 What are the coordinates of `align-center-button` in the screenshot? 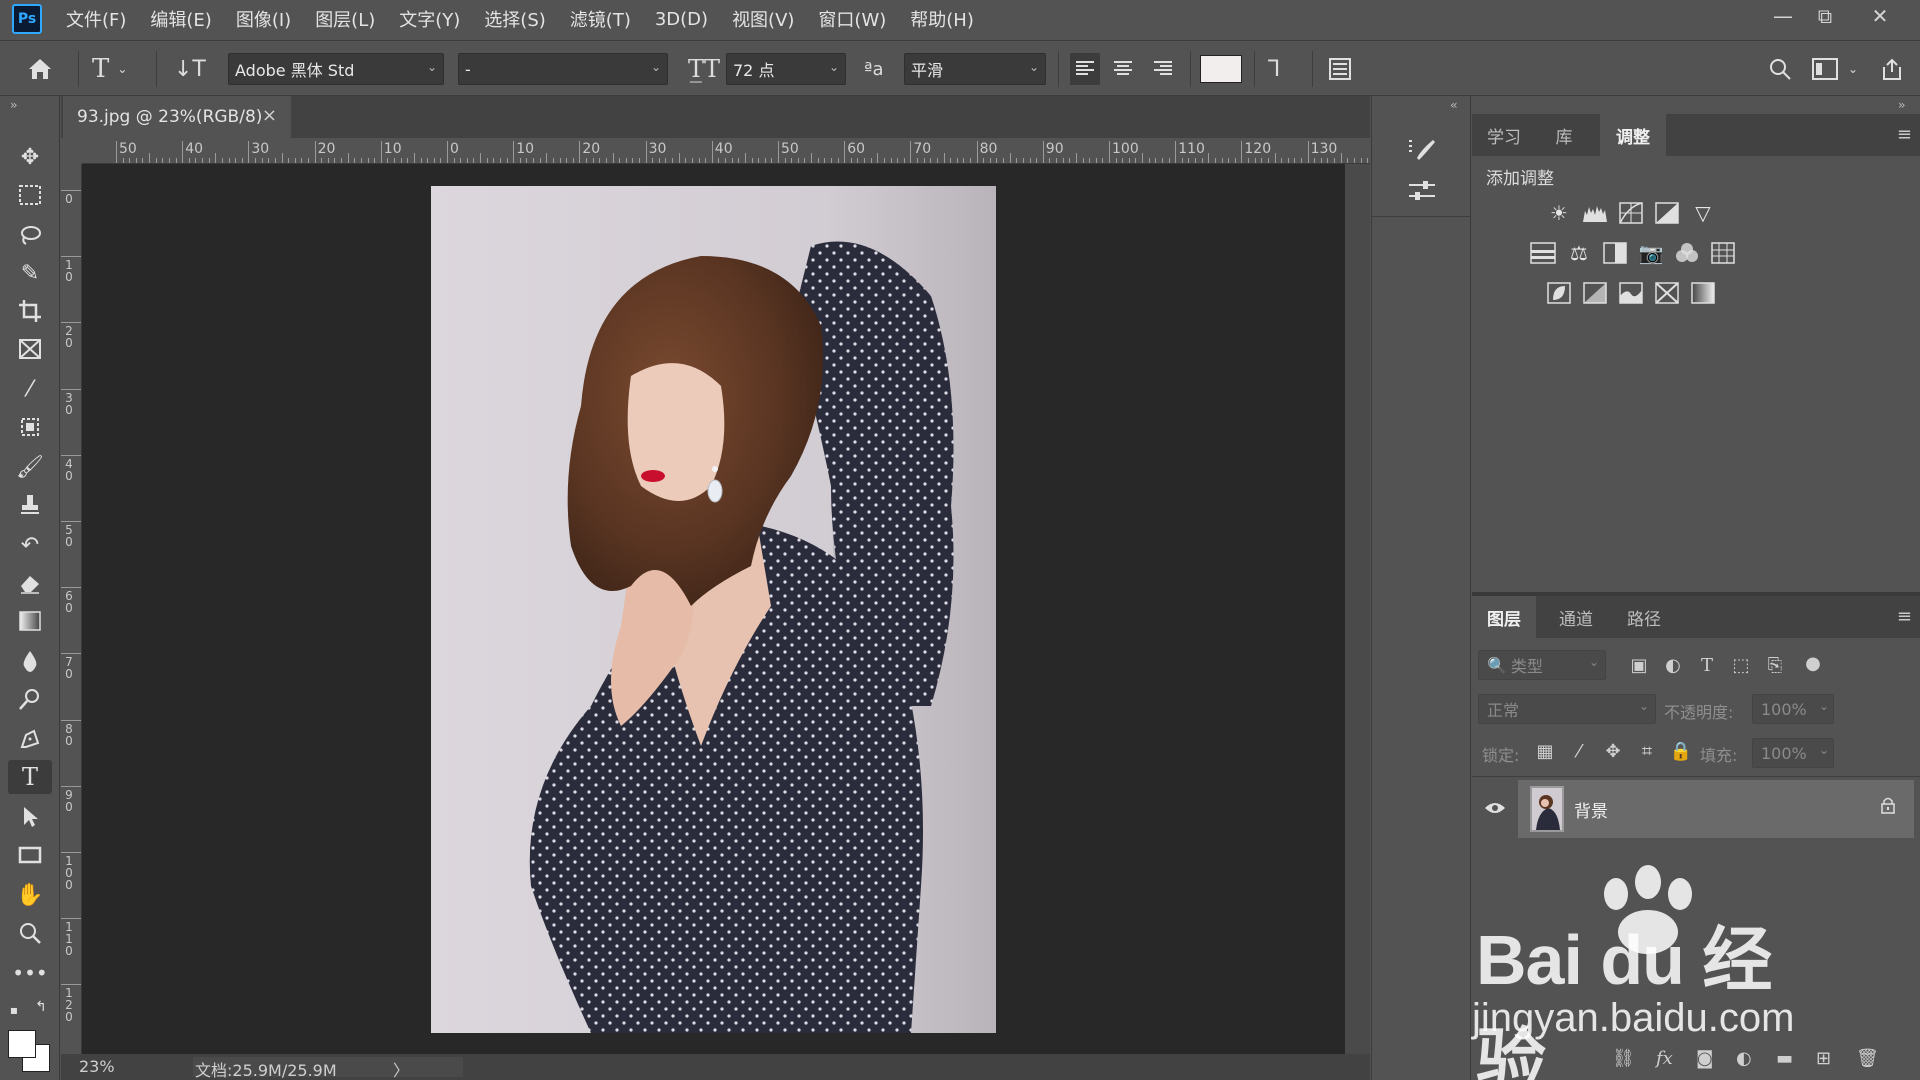 It's located at (1123, 69).